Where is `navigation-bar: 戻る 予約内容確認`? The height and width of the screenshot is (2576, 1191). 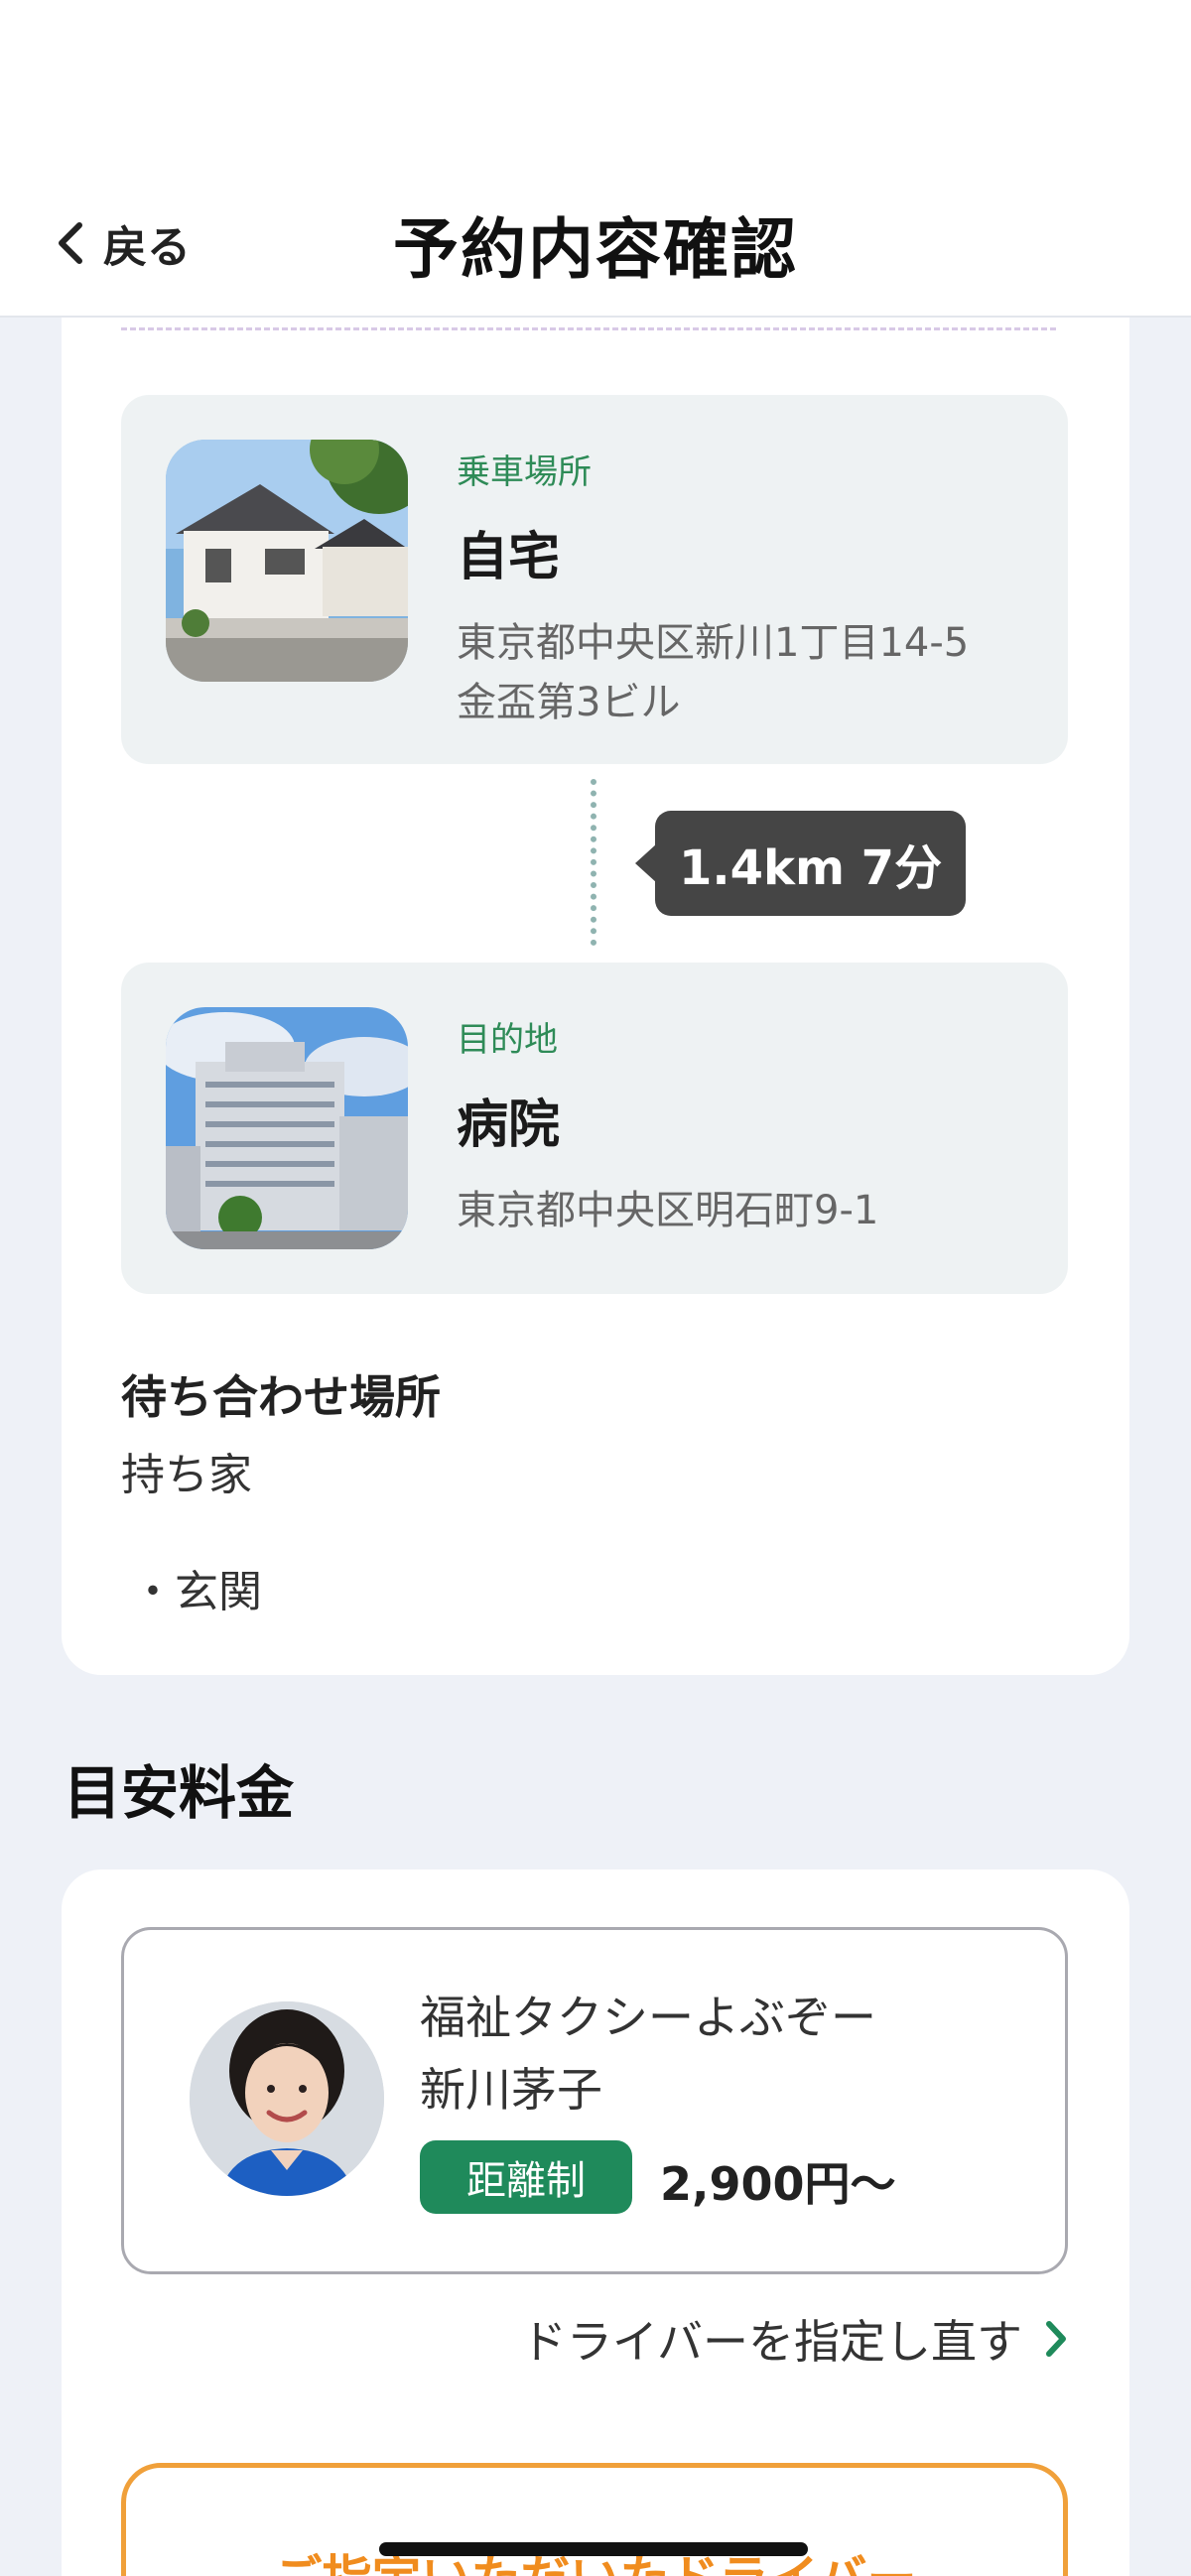
navigation-bar: 戻る 予約内容確認 is located at coordinates (595, 244).